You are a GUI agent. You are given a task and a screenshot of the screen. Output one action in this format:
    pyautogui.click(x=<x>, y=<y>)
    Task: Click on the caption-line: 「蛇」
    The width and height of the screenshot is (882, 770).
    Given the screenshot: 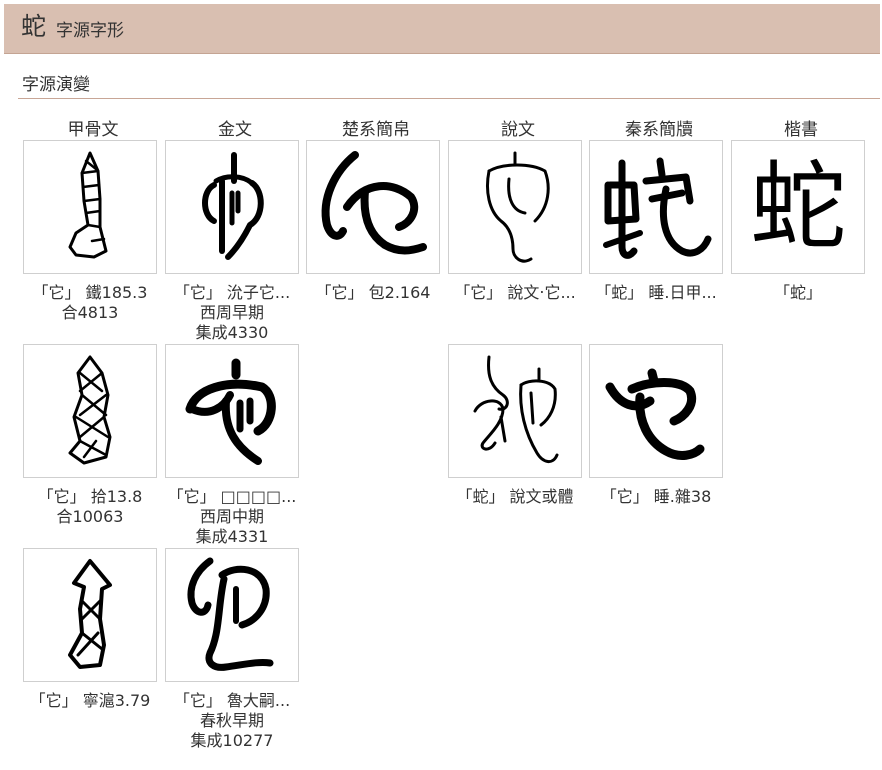 What is the action you would take?
    pyautogui.click(x=797, y=292)
    